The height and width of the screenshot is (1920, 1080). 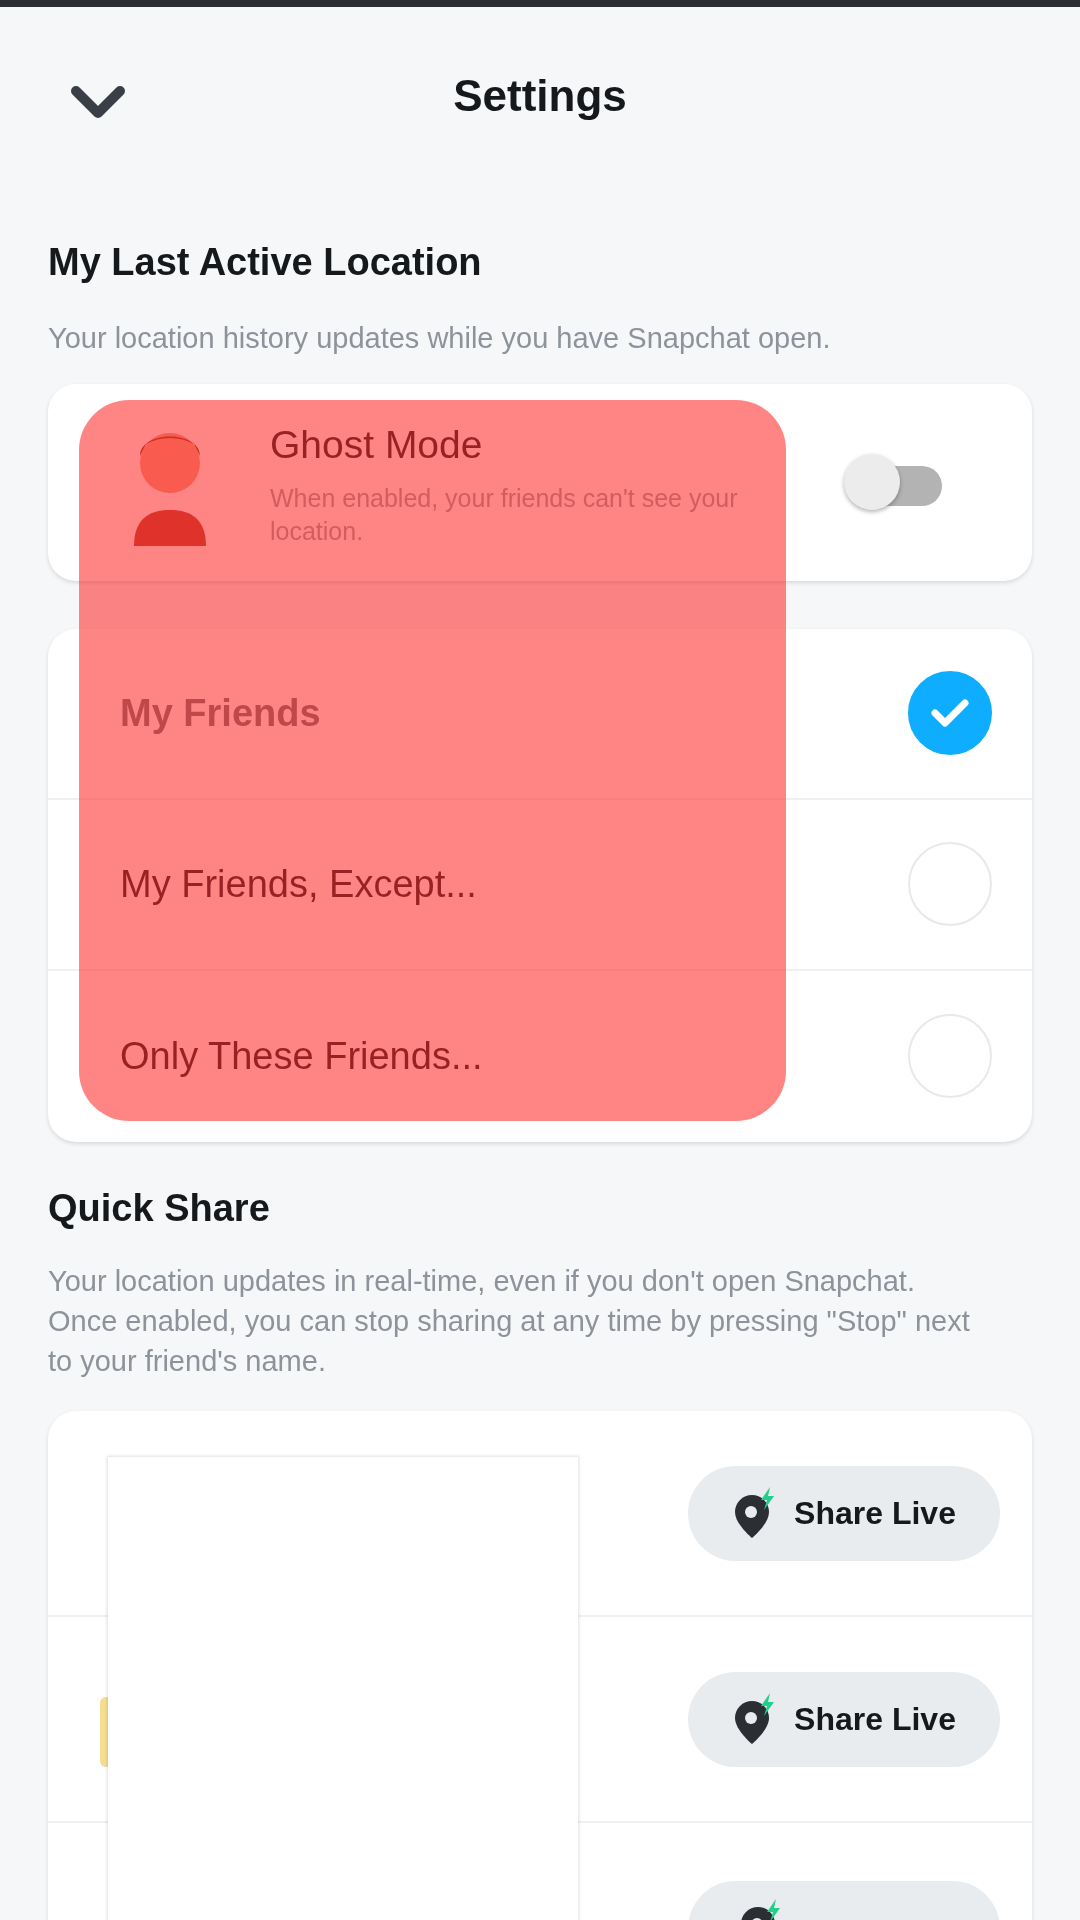 What do you see at coordinates (509, 1322) in the screenshot?
I see `section-description: Your location updates in real-time, even if you don't open Snapchat. Once enabled, you can stop sharing at any time by pressing "Stop" next to your friend's name.` at bounding box center [509, 1322].